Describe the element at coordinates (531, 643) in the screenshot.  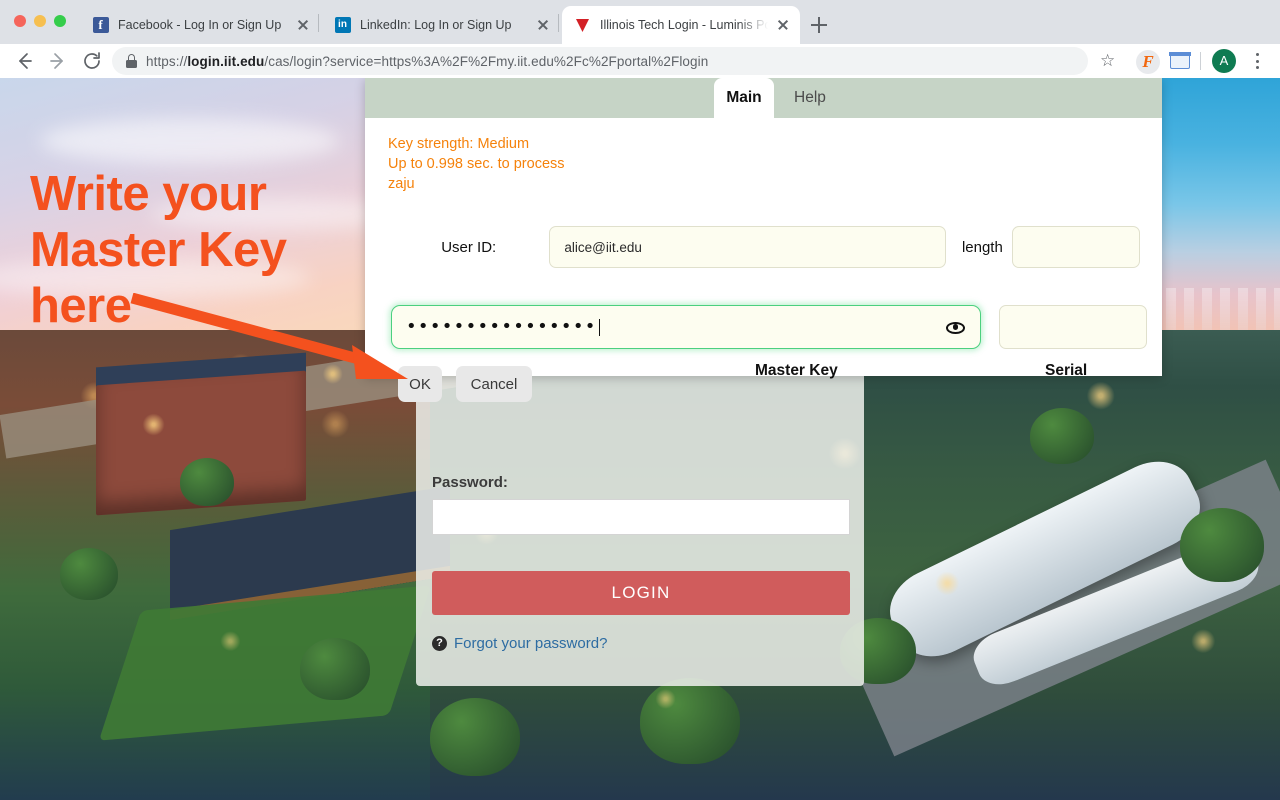
I see `forgot-password-label: Forgot your password?` at that location.